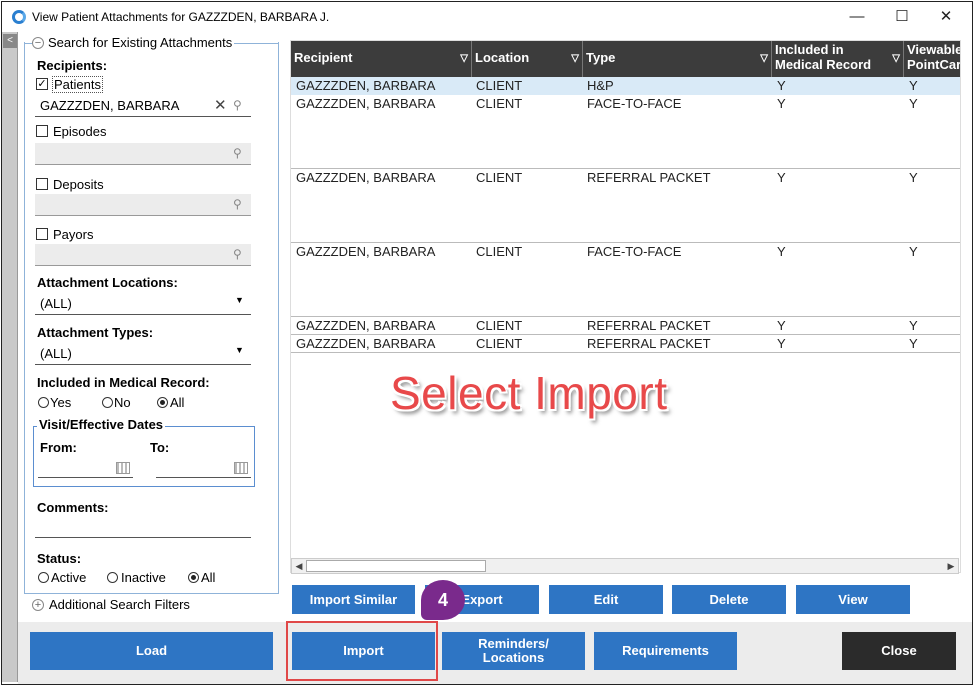 This screenshot has height=687, width=975. What do you see at coordinates (601, 57) in the screenshot?
I see `col-type-label: Type` at bounding box center [601, 57].